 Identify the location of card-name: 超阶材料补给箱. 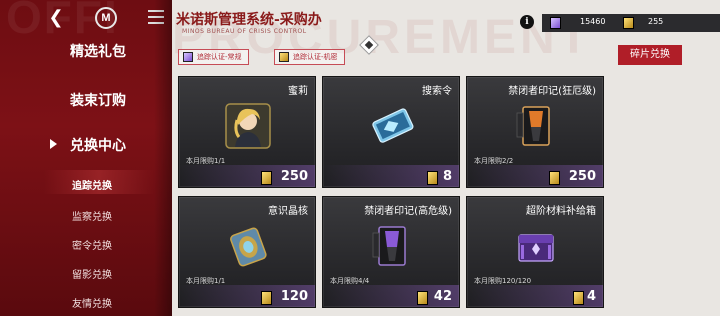
(561, 211).